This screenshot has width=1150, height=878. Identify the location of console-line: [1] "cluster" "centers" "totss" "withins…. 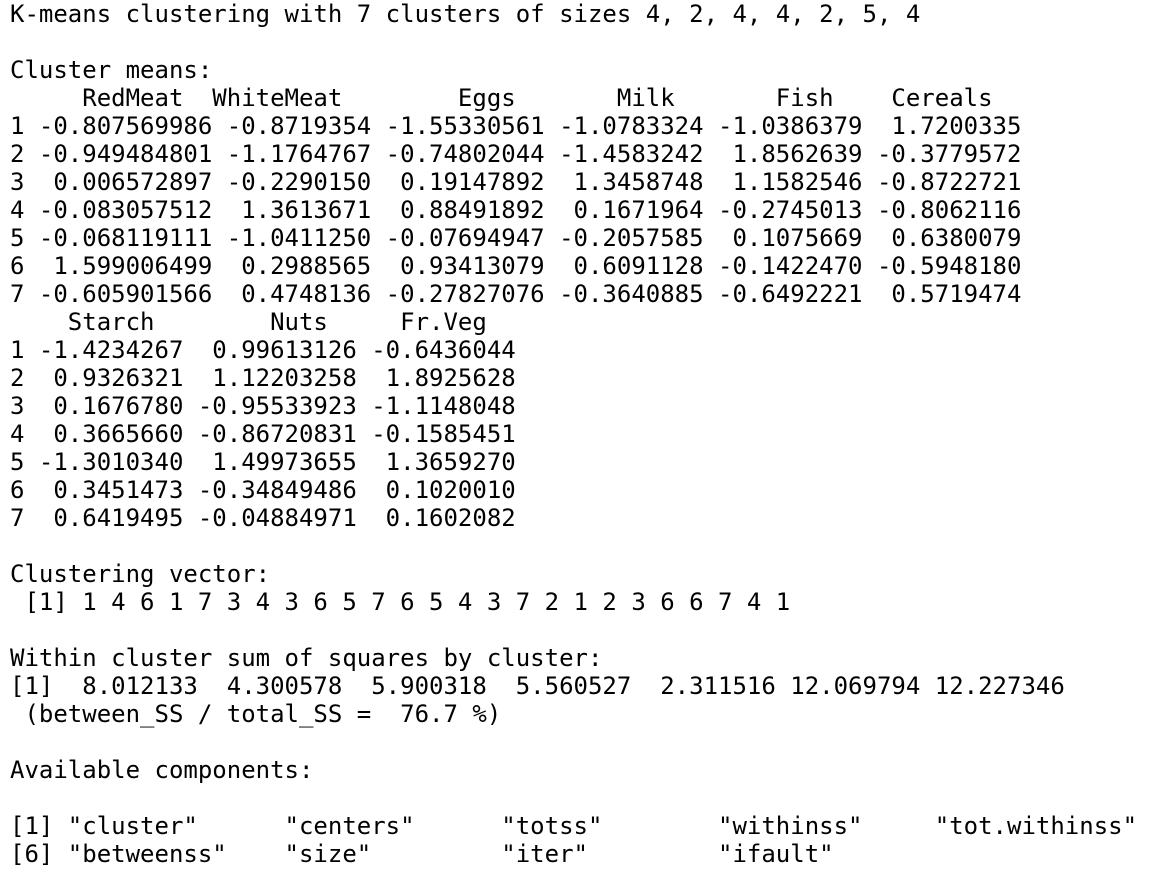
(574, 826).